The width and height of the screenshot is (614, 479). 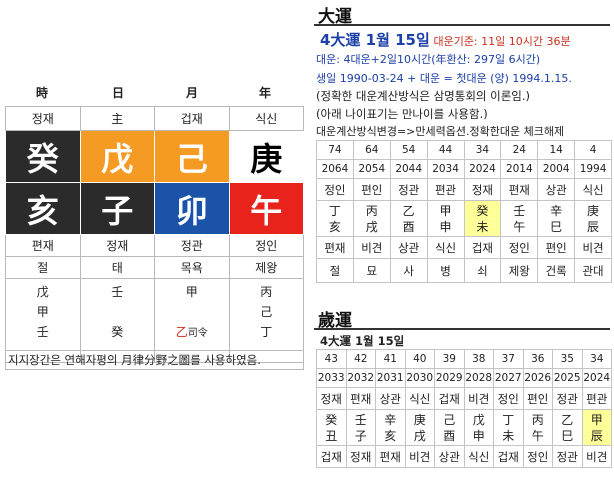 What do you see at coordinates (596, 378) in the screenshot?
I see `seun-year: 2024` at bounding box center [596, 378].